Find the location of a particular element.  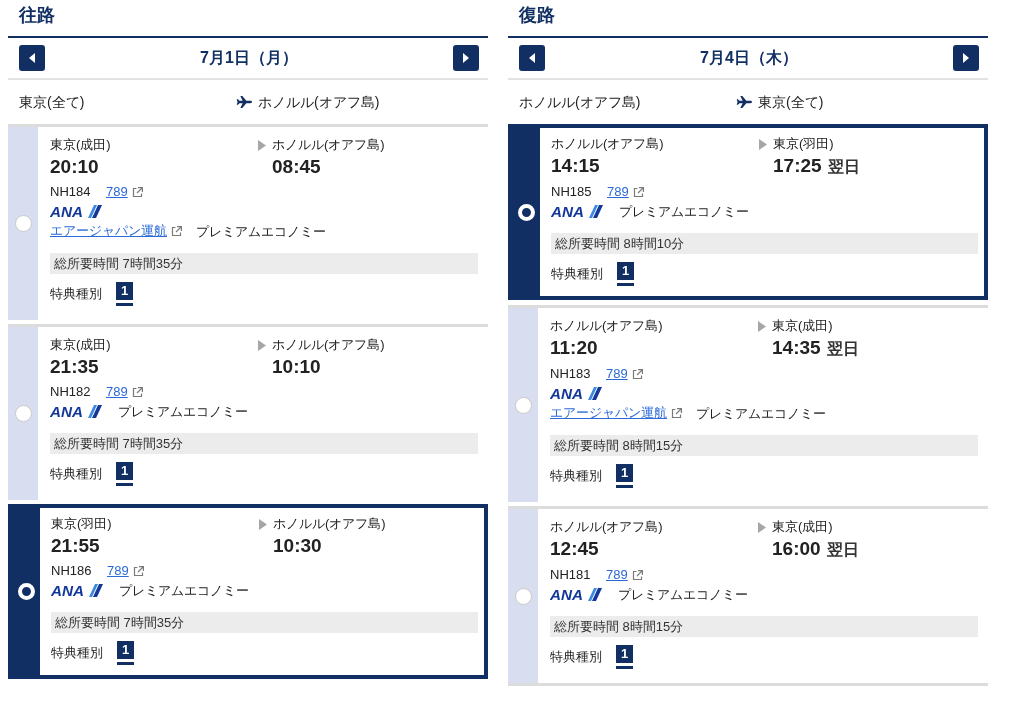

flight-number: NH184 is located at coordinates (71, 192).